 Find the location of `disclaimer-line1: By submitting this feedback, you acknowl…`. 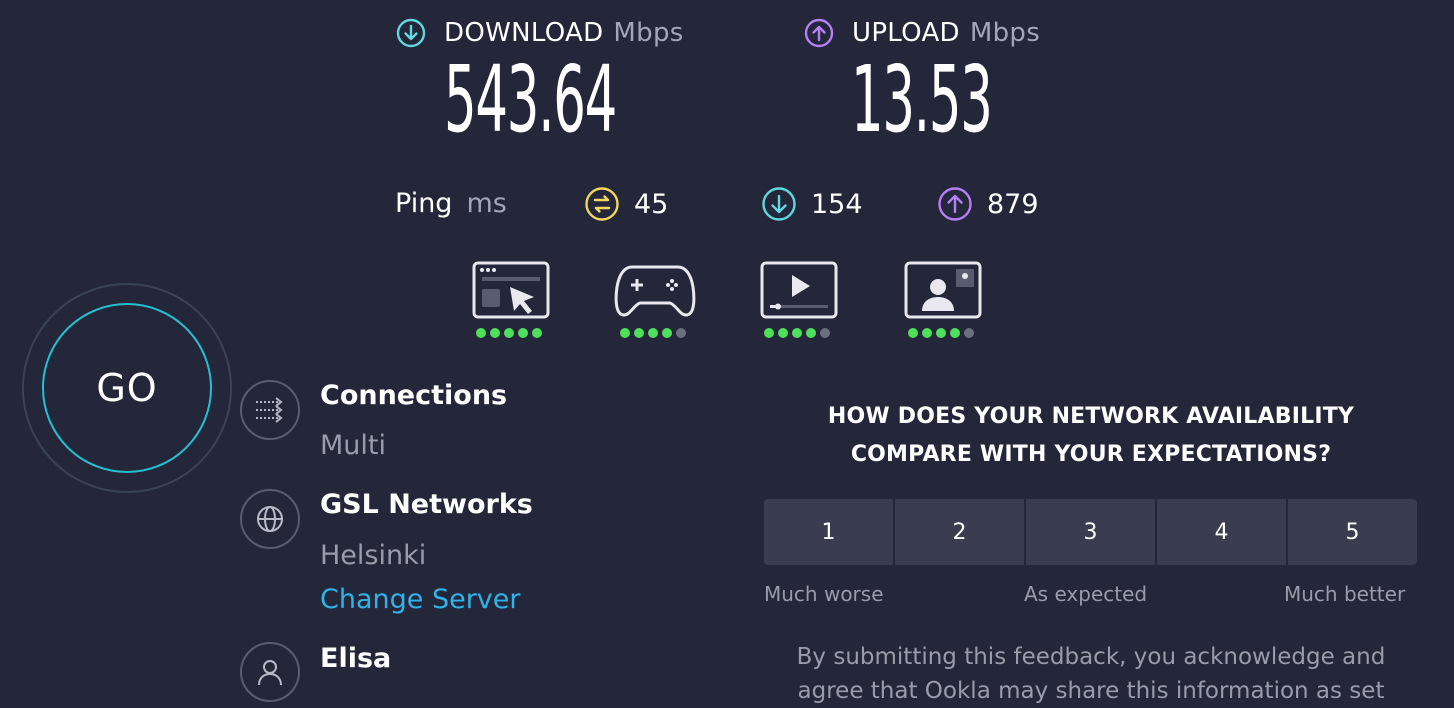

disclaimer-line1: By submitting this feedback, you acknowl… is located at coordinates (1091, 657).